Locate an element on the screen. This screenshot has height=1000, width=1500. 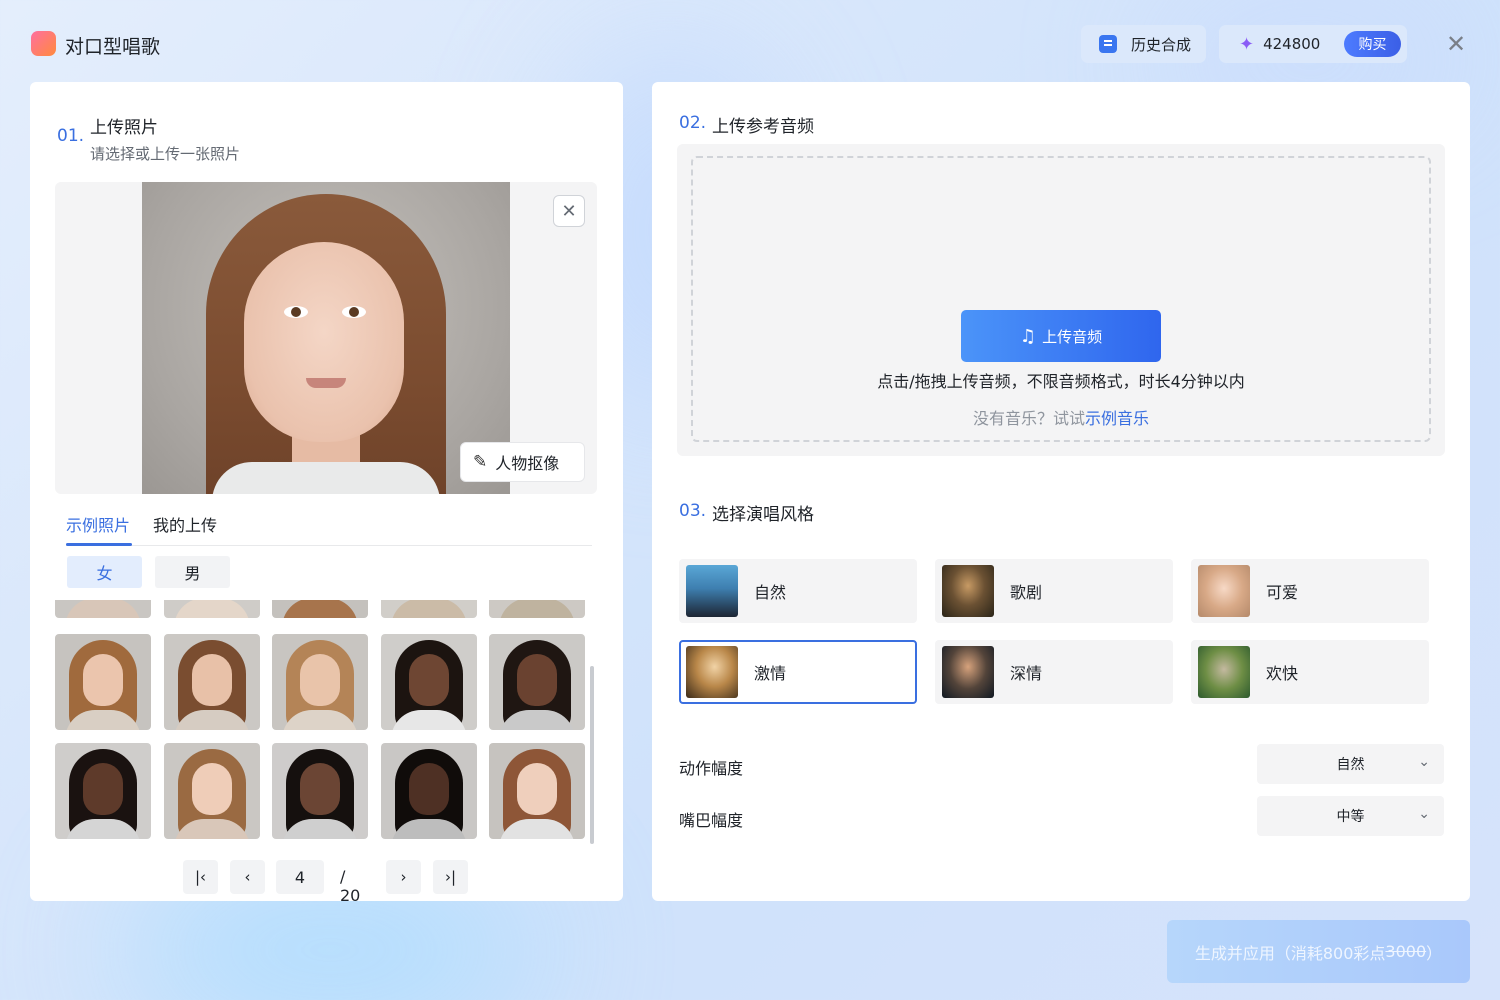
history-button: 历史合成 is located at coordinates (1143, 44).